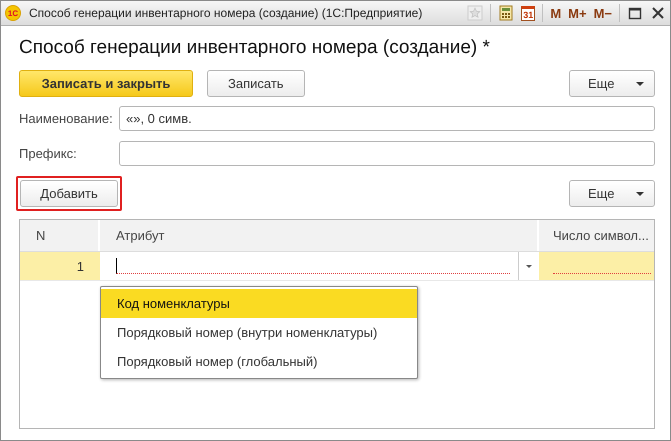 The image size is (671, 441). What do you see at coordinates (387, 118) in the screenshot?
I see `input-field: «», 0 симв.` at bounding box center [387, 118].